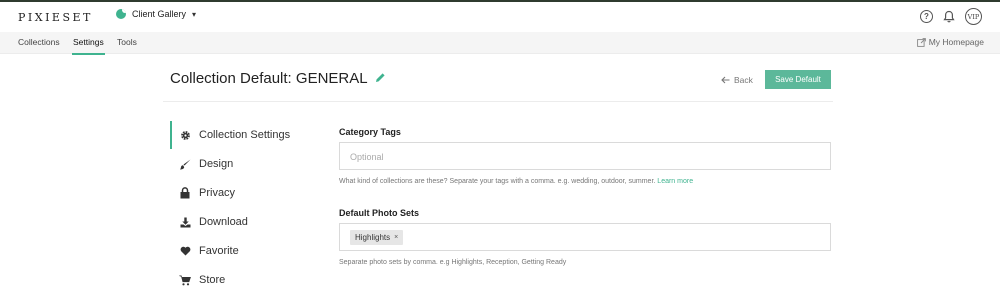 This screenshot has width=1000, height=288. I want to click on sidebar-item-label: Design, so click(216, 164).